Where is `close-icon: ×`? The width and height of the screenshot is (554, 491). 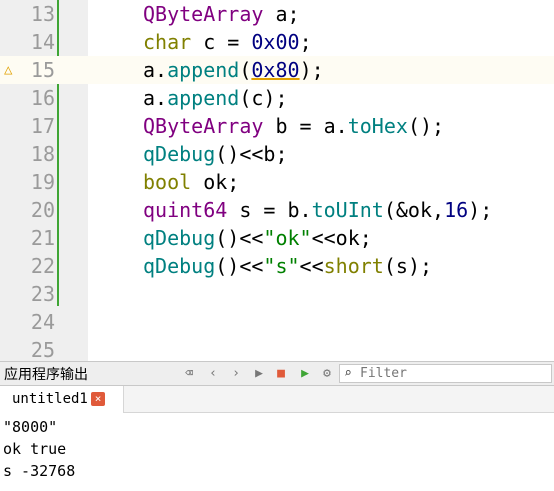 close-icon: × is located at coordinates (98, 399).